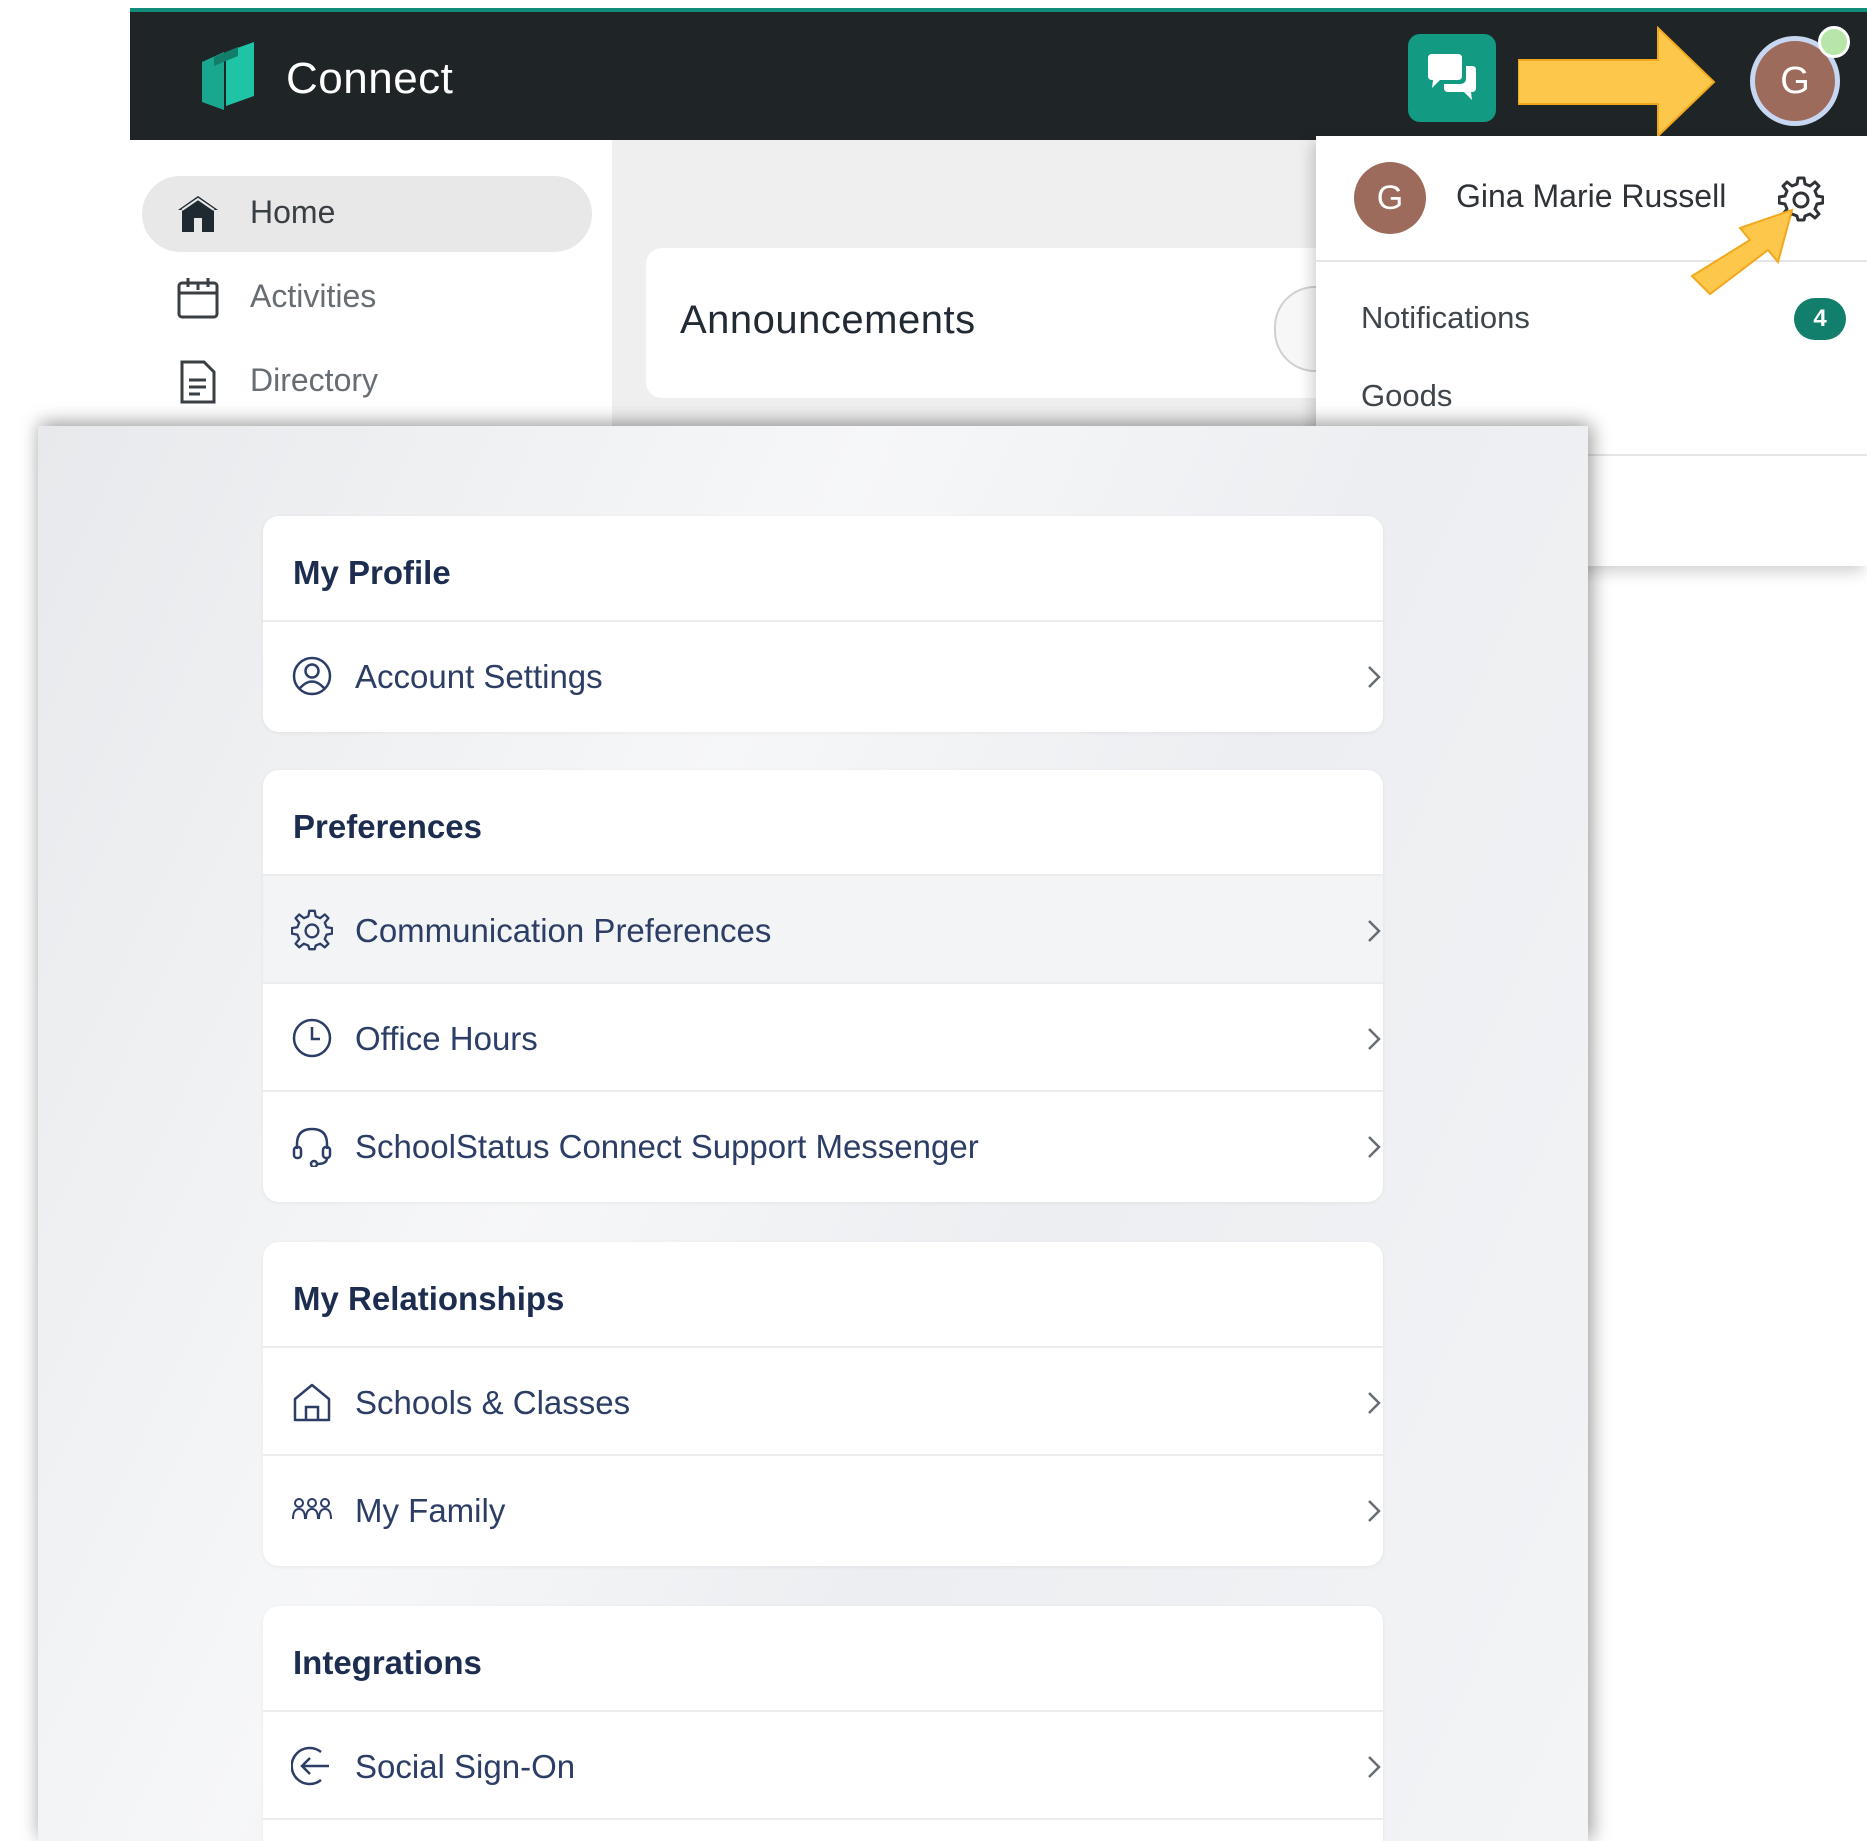 This screenshot has height=1841, width=1867. What do you see at coordinates (367, 214) in the screenshot?
I see `sidebar-item-home: Home` at bounding box center [367, 214].